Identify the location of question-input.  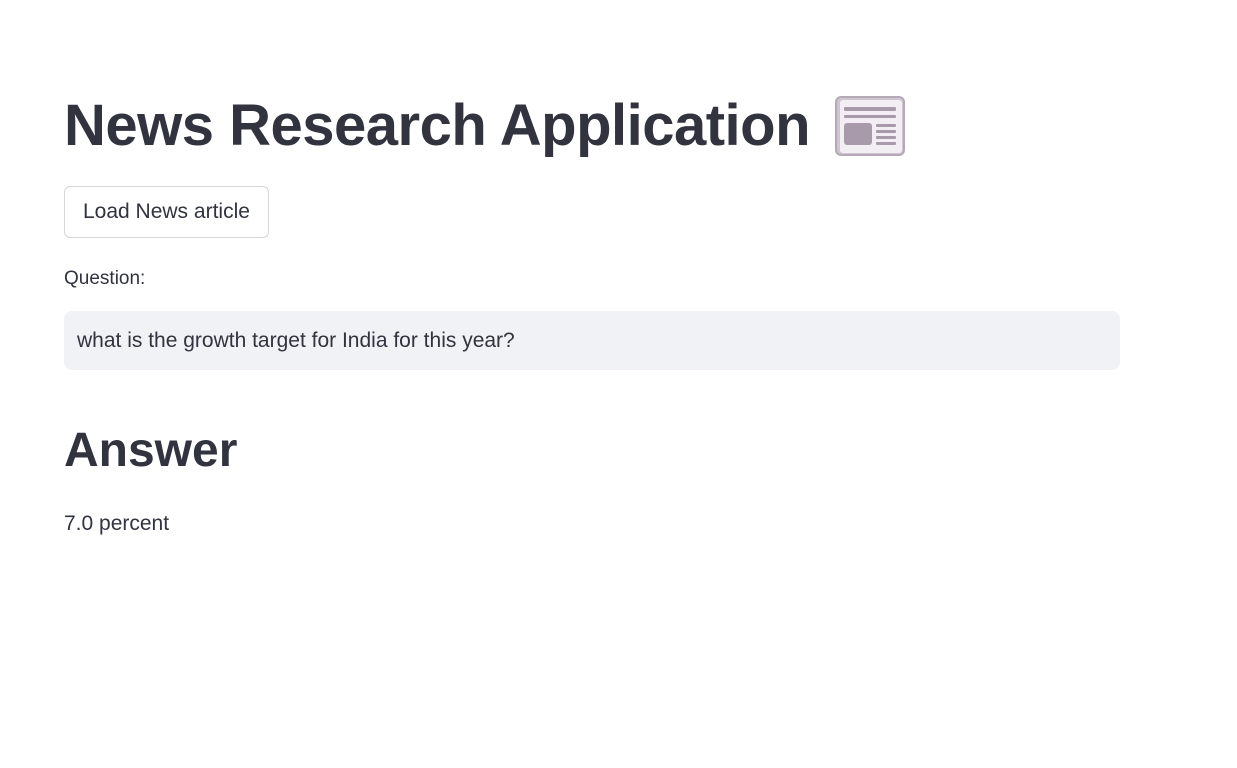
(592, 340).